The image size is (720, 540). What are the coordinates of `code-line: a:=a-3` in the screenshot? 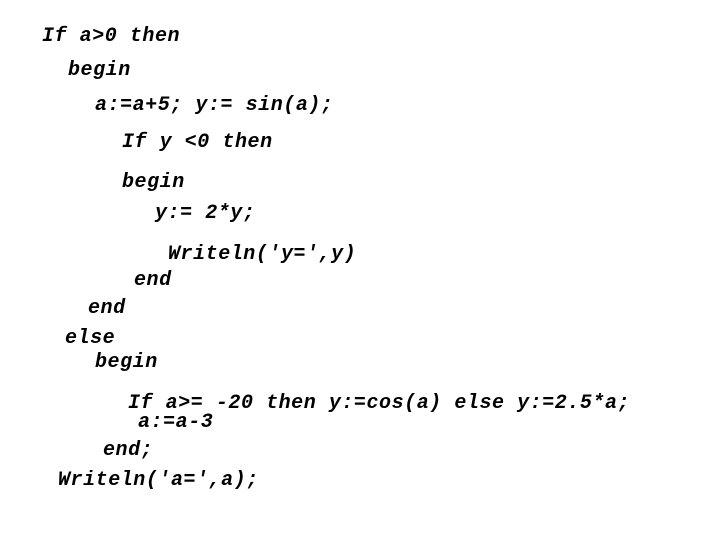 It's located at (176, 422).